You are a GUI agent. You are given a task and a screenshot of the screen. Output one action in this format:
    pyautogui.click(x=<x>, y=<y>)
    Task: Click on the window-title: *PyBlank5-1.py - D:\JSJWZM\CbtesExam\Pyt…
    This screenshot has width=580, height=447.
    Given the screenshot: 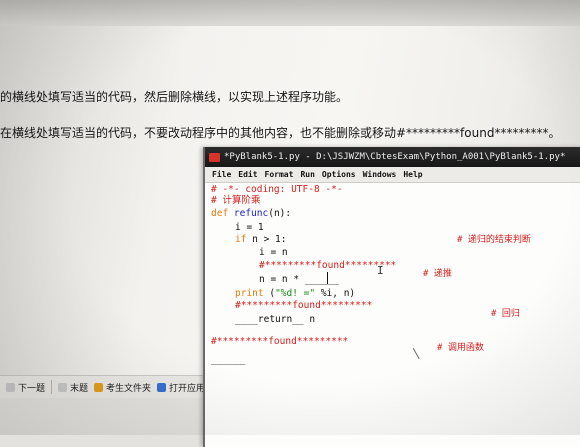 What is the action you would take?
    pyautogui.click(x=395, y=157)
    